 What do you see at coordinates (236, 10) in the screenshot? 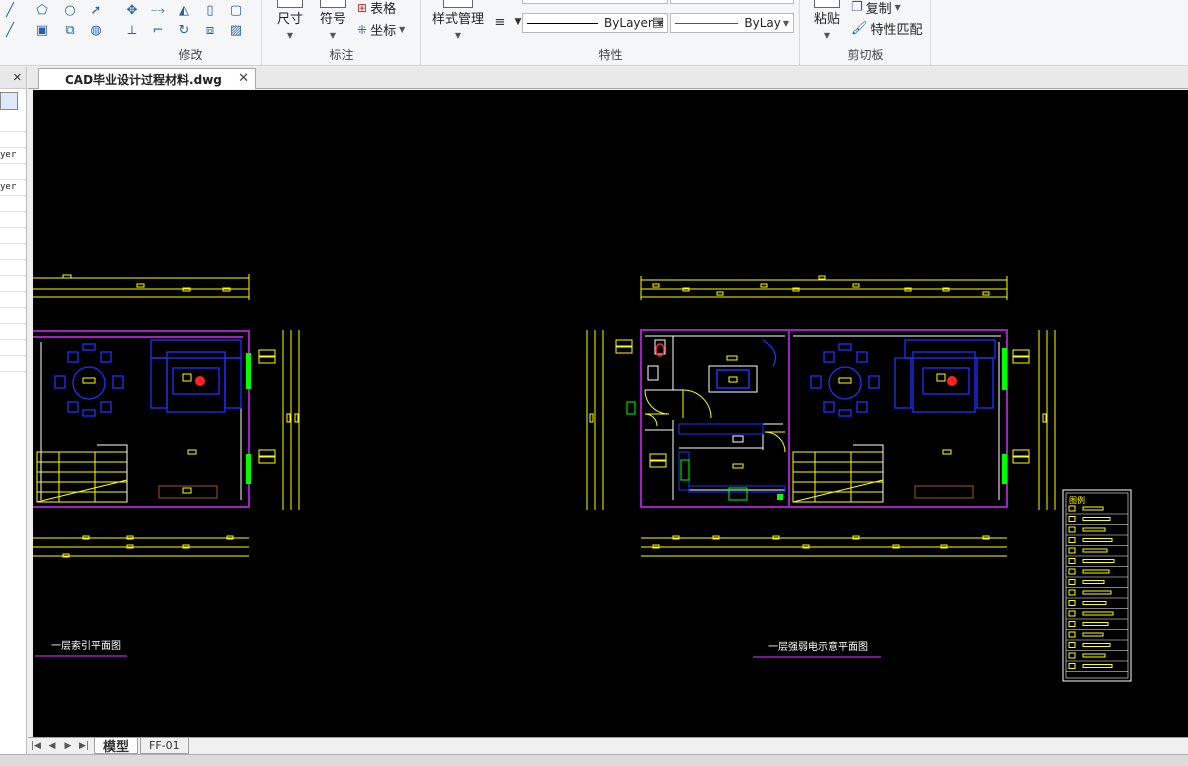
I see `rectangle-icon: ▢` at bounding box center [236, 10].